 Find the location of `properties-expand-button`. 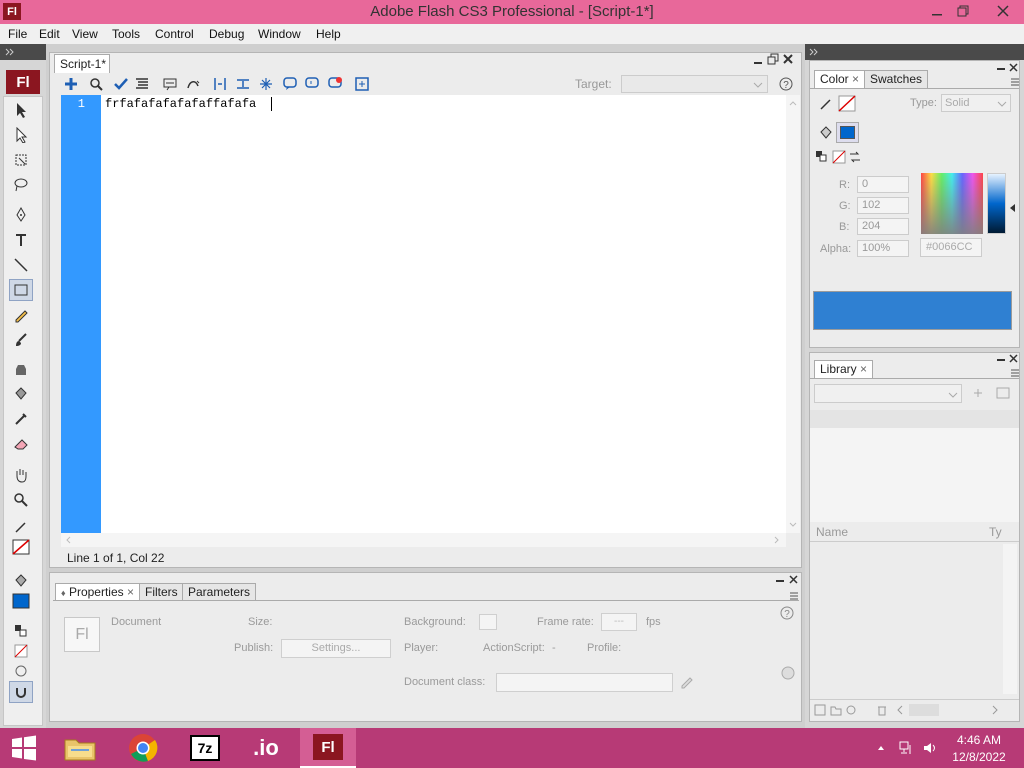

properties-expand-button is located at coordinates (788, 673).